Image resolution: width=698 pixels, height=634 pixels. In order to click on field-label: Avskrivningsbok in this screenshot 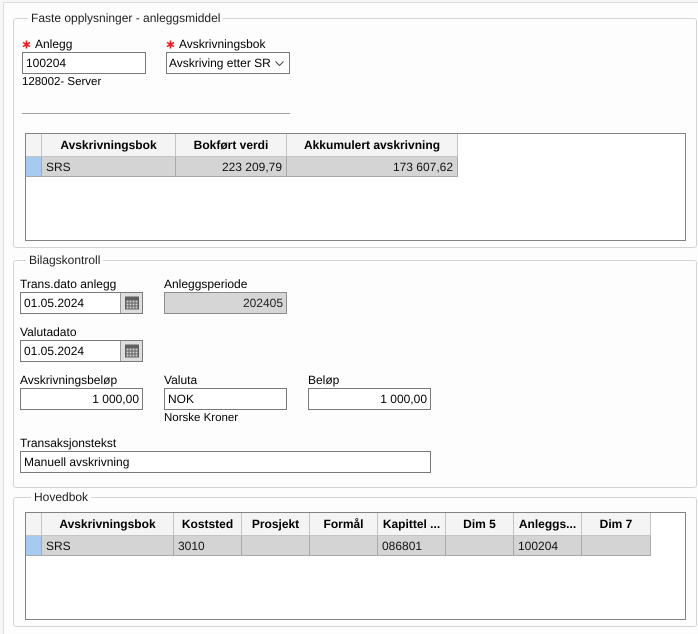, I will do `click(222, 44)`.